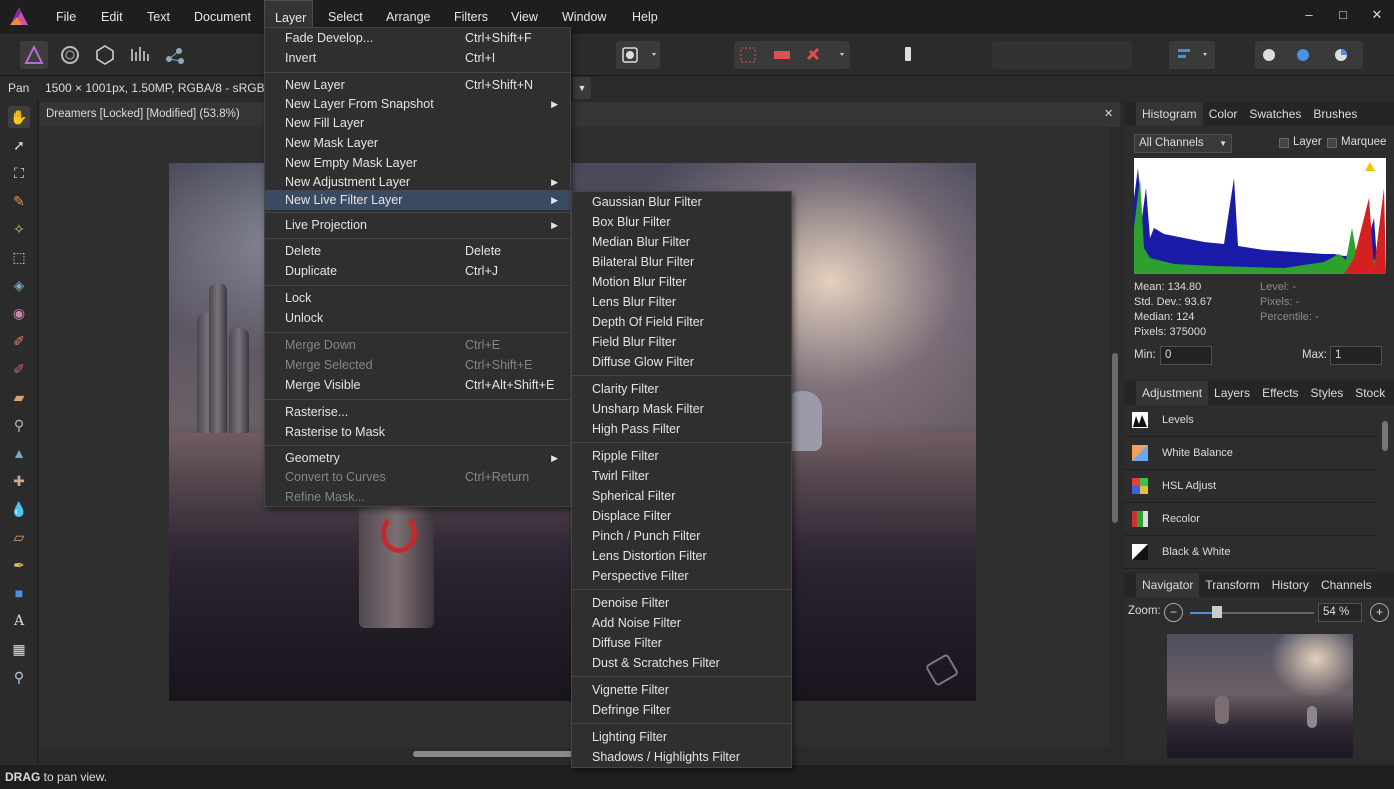 Image resolution: width=1394 pixels, height=789 pixels. What do you see at coordinates (681, 643) in the screenshot?
I see `filter-diffuse: Diffuse Filter` at bounding box center [681, 643].